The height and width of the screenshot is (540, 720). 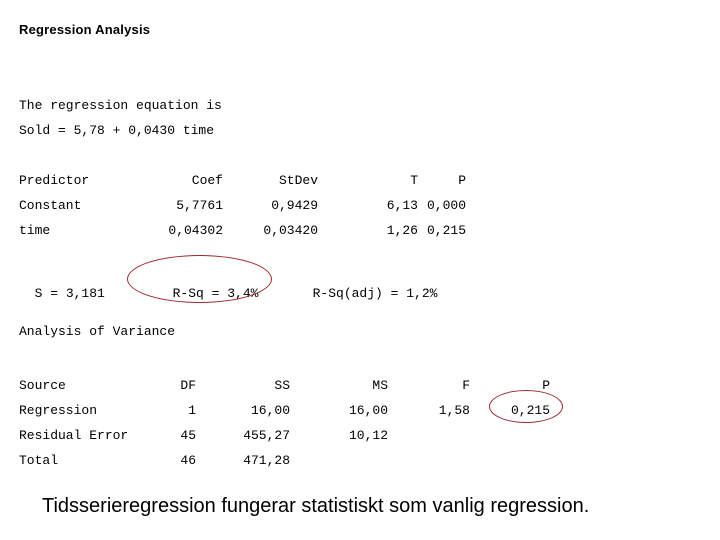 What do you see at coordinates (188, 460) in the screenshot?
I see `cell-df: 46` at bounding box center [188, 460].